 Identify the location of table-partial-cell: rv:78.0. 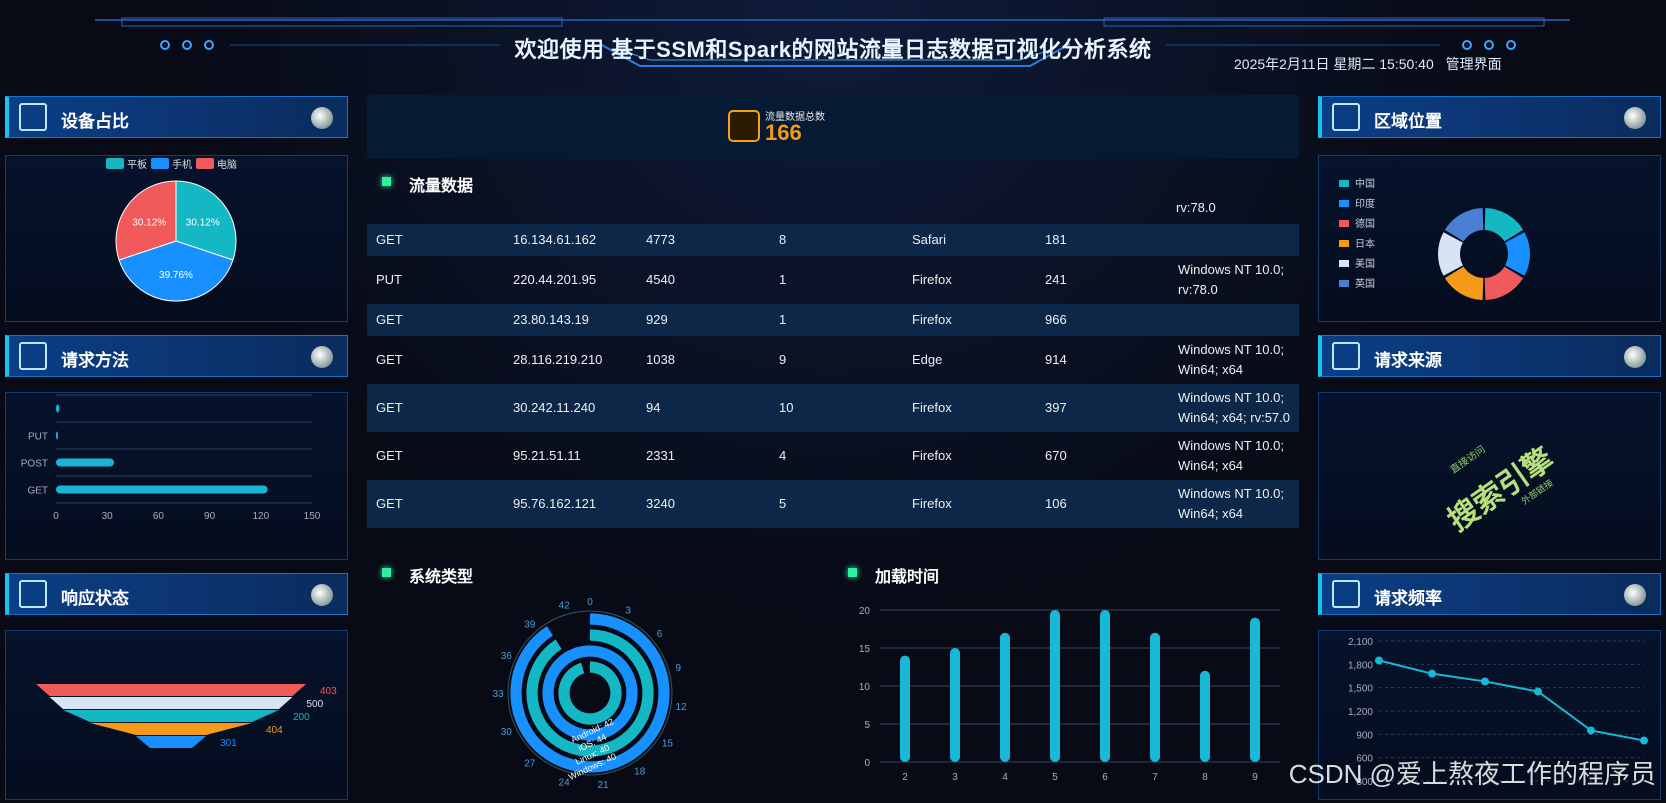
(1196, 207).